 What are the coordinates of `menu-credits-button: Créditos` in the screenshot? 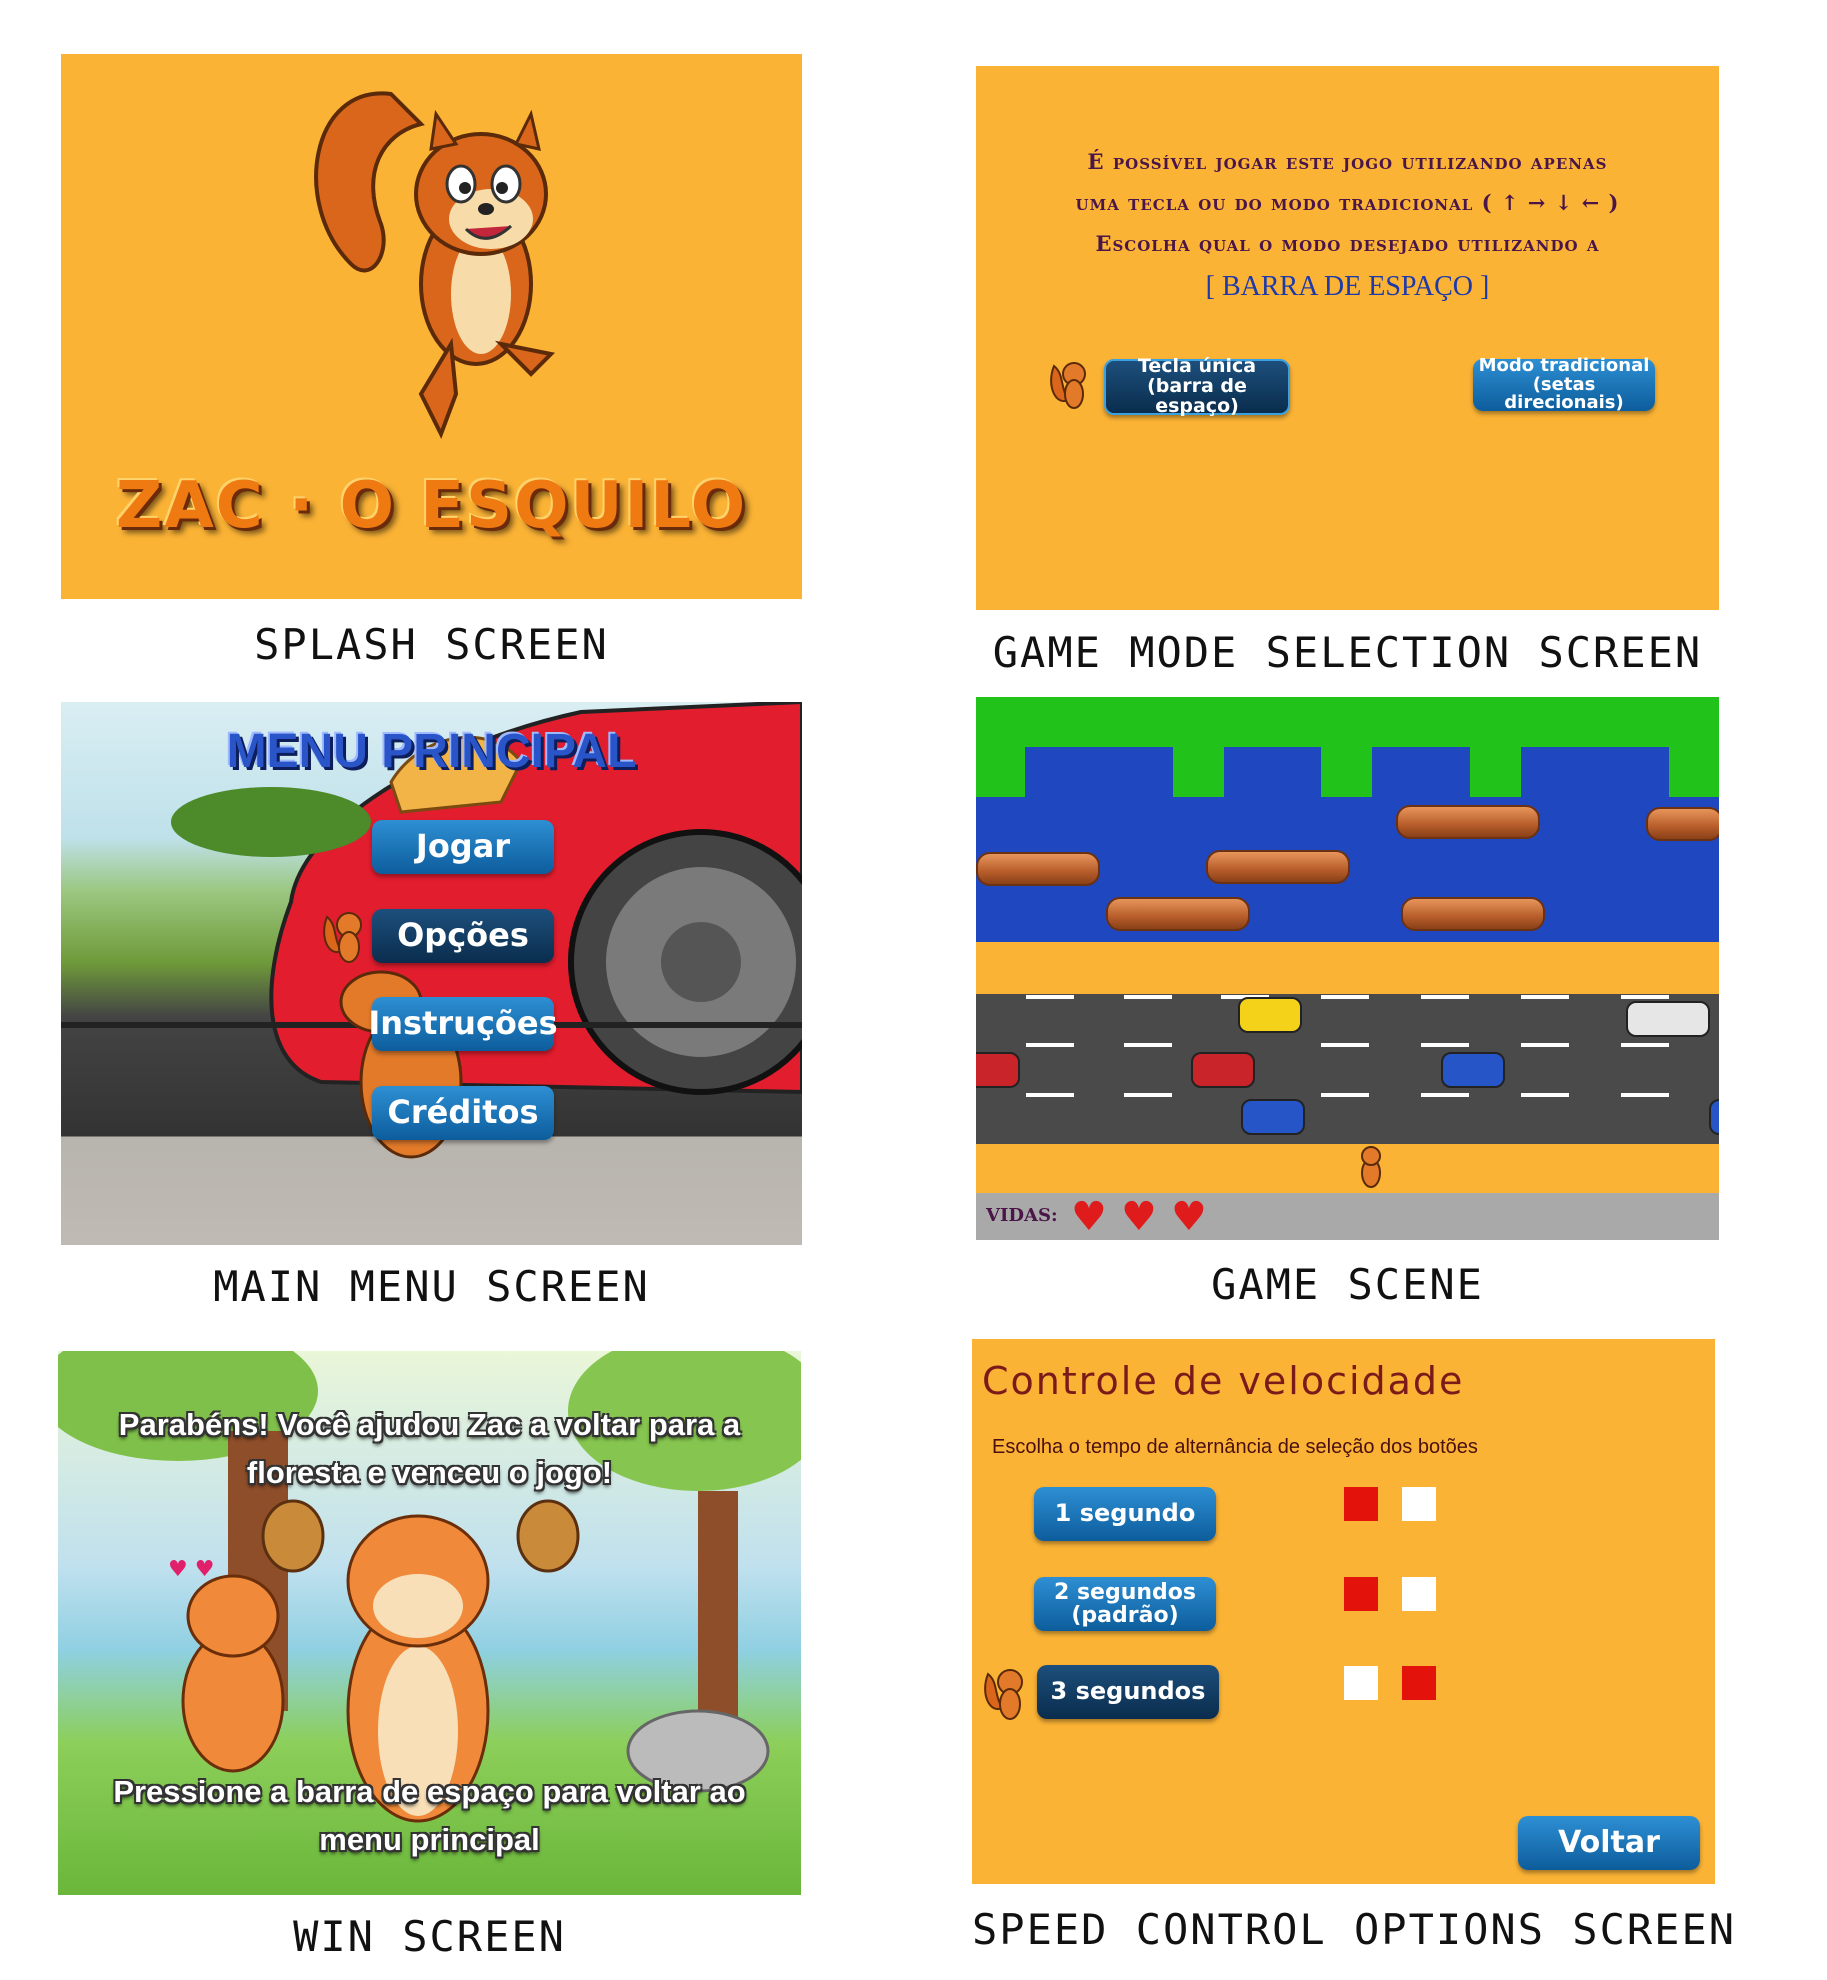 It's located at (463, 1113).